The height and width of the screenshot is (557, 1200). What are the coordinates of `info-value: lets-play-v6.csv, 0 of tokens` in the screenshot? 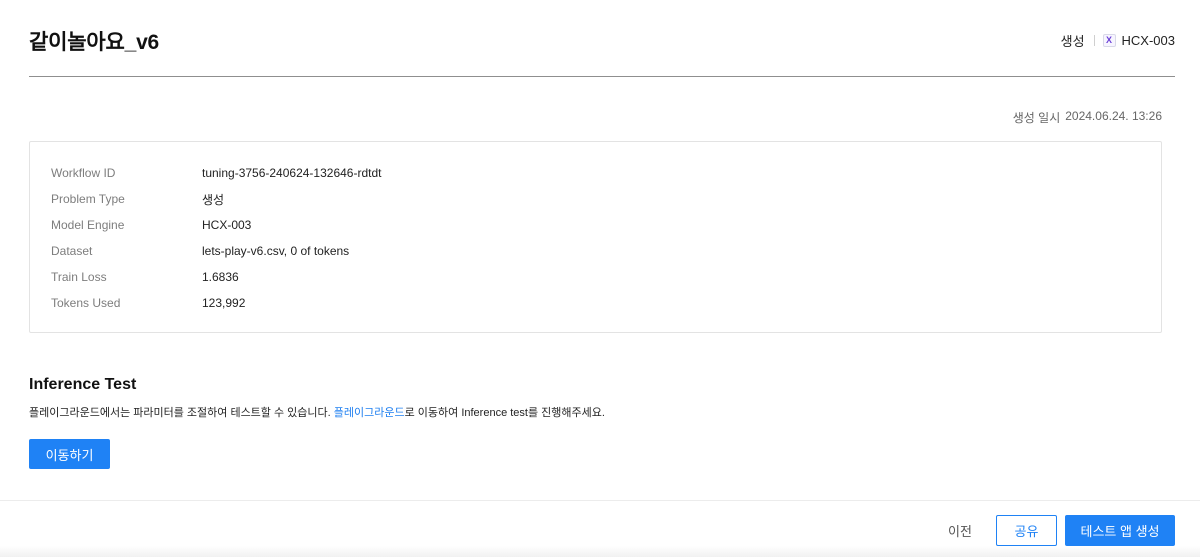 It's located at (276, 251).